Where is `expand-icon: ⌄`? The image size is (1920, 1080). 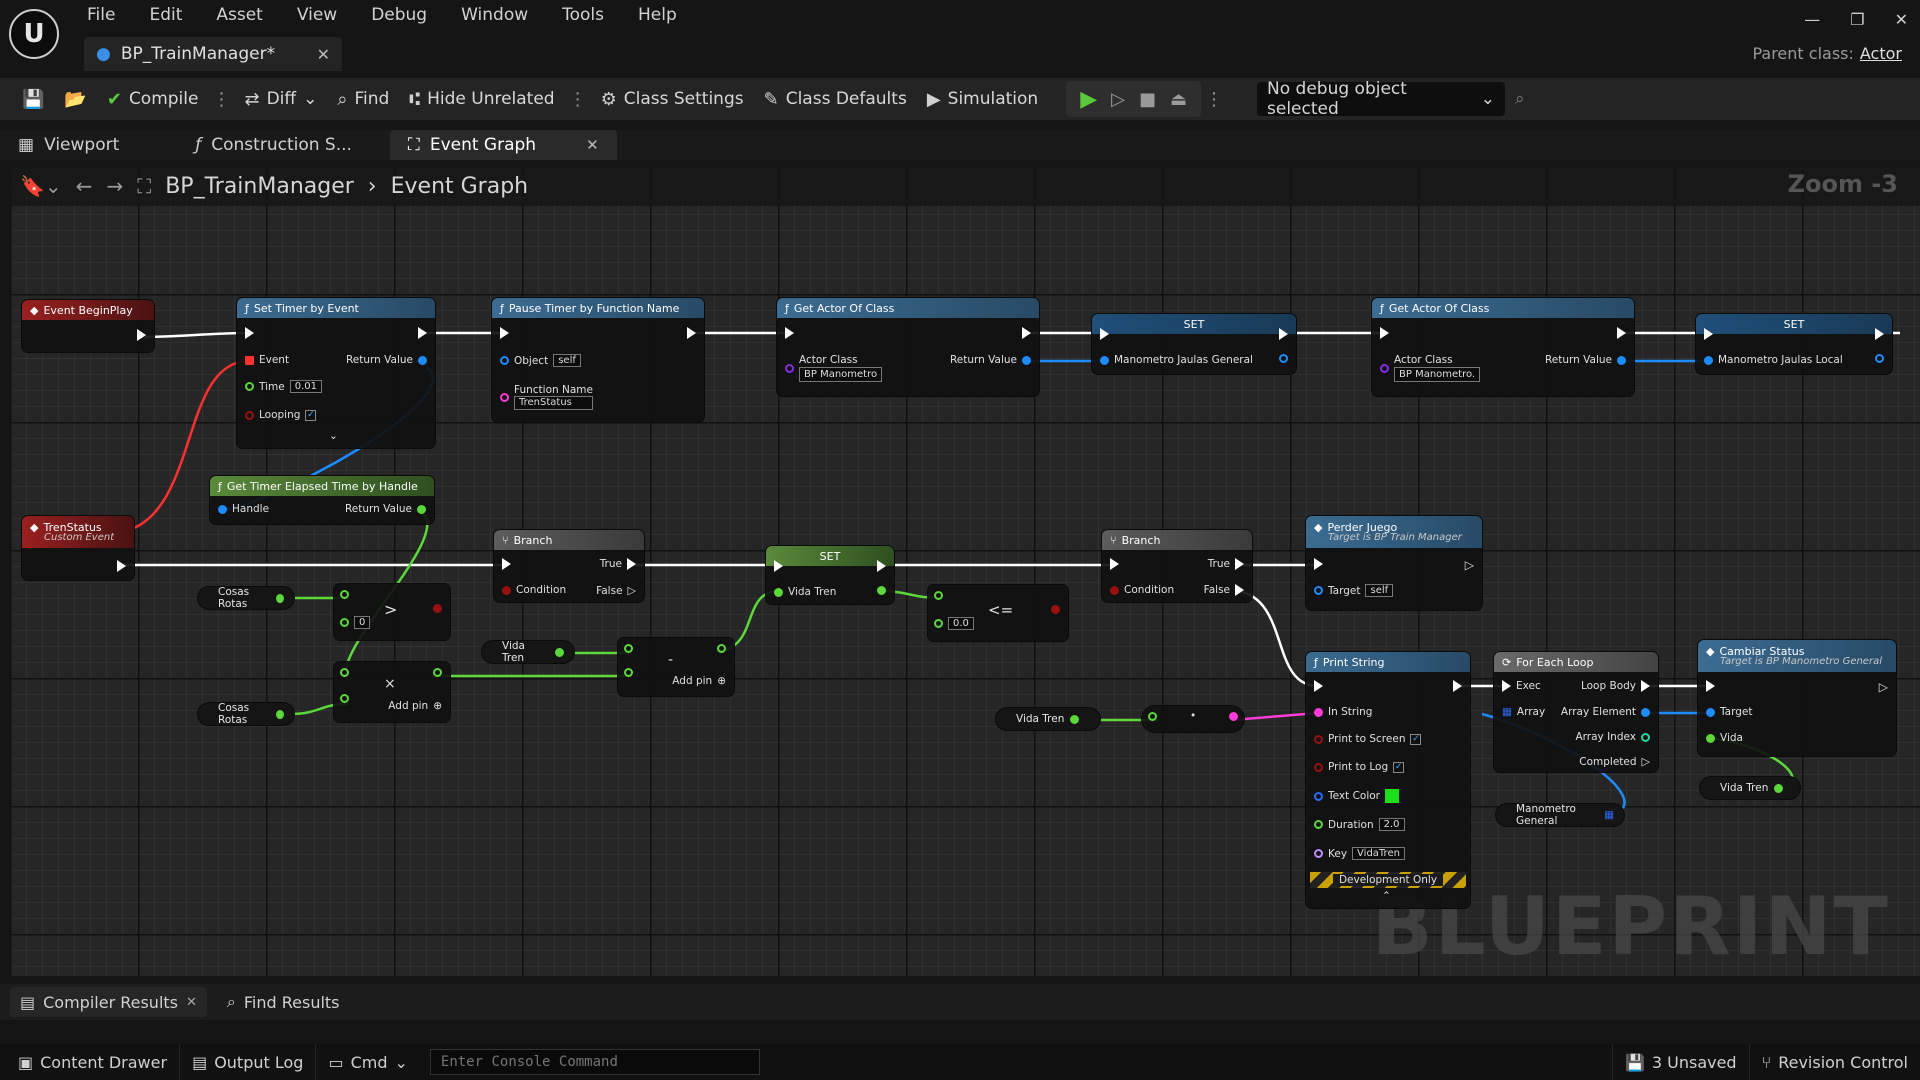 expand-icon: ⌄ is located at coordinates (333, 436).